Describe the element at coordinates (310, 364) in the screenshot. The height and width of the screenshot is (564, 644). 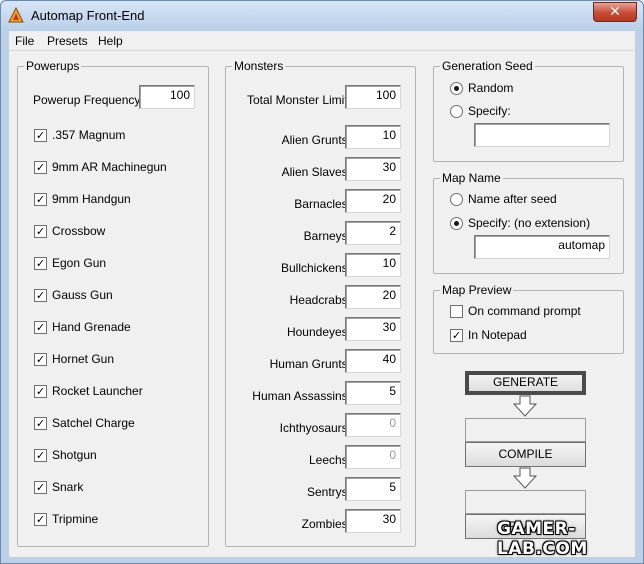
I see `monster-label: Human Grunts:` at that location.